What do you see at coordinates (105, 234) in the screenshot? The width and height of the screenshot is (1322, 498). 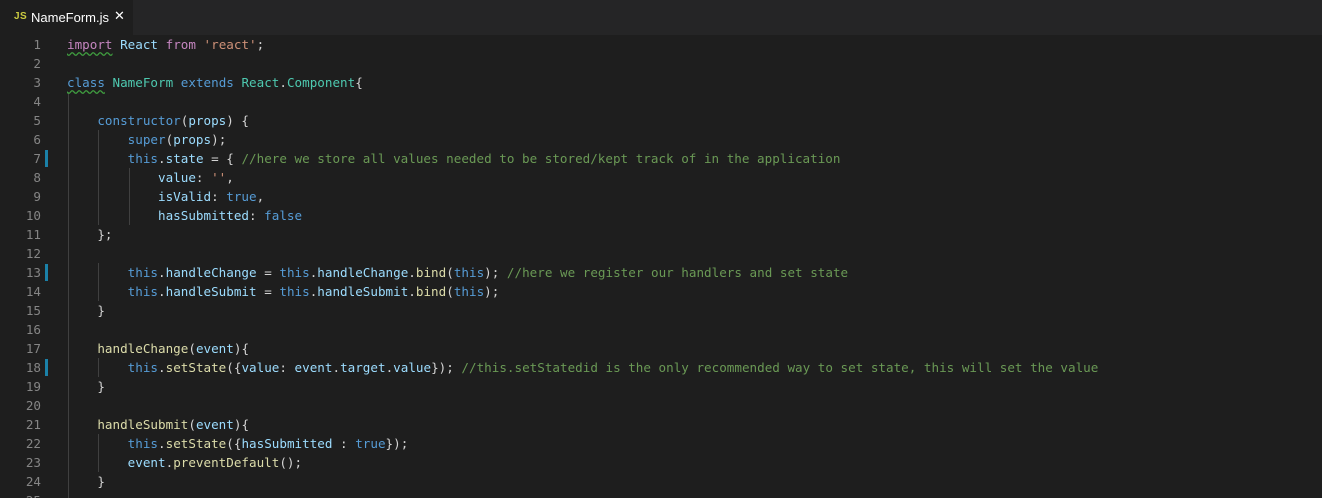 I see `code-token: };` at bounding box center [105, 234].